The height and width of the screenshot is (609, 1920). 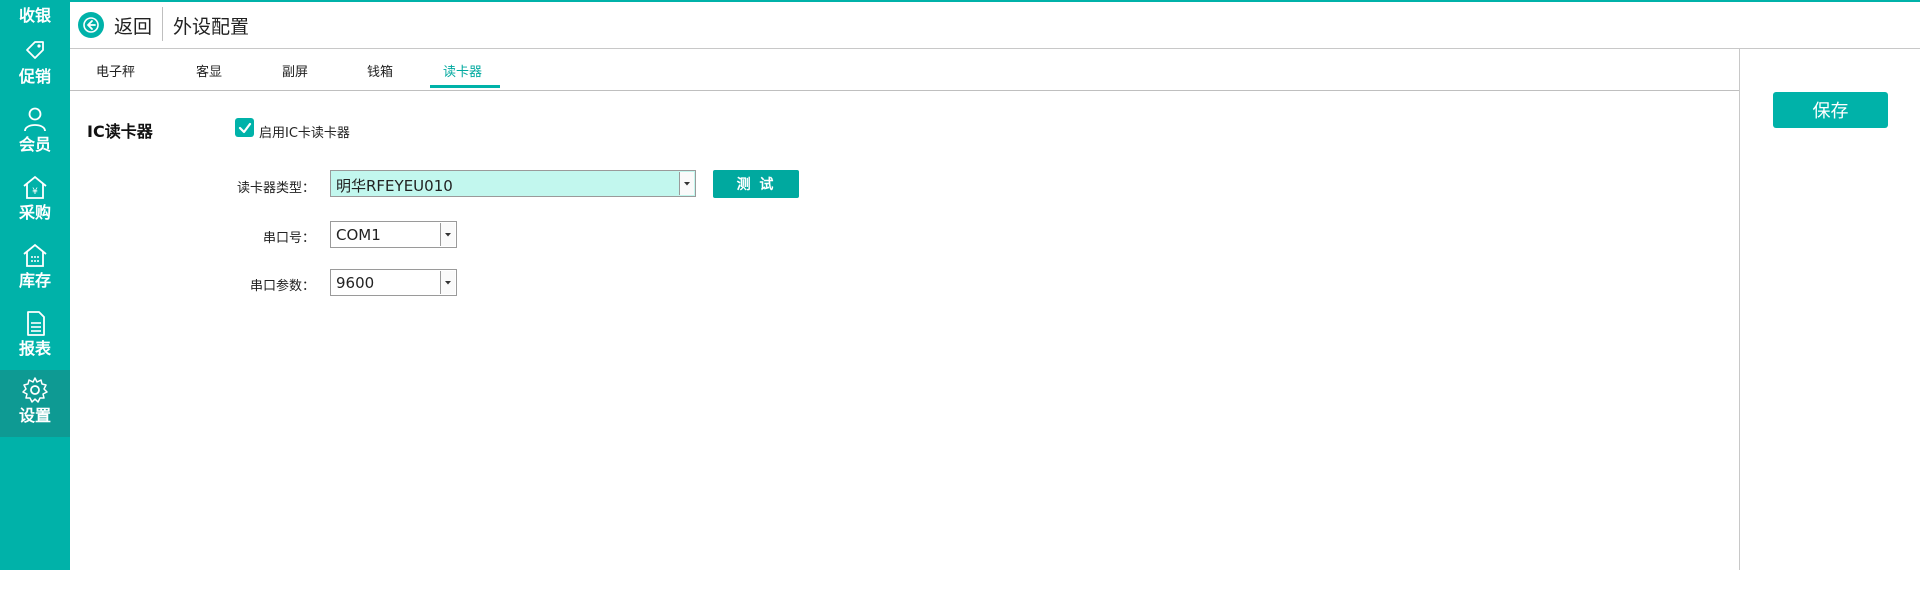 What do you see at coordinates (34, 144) in the screenshot?
I see `sidebar-item-label: 会员` at bounding box center [34, 144].